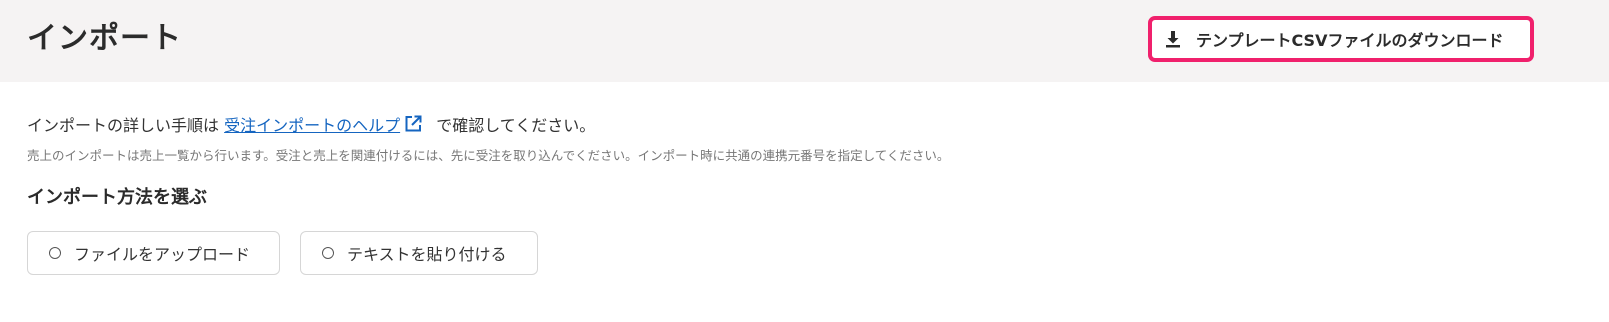  Describe the element at coordinates (513, 125) in the screenshot. I see `help-suffix-text: で確認してください。` at that location.